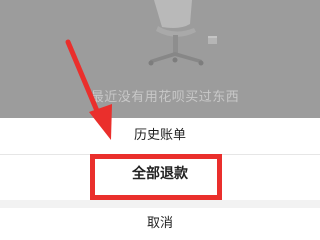 The height and width of the screenshot is (240, 320). I want to click on separator-band, so click(160, 204).